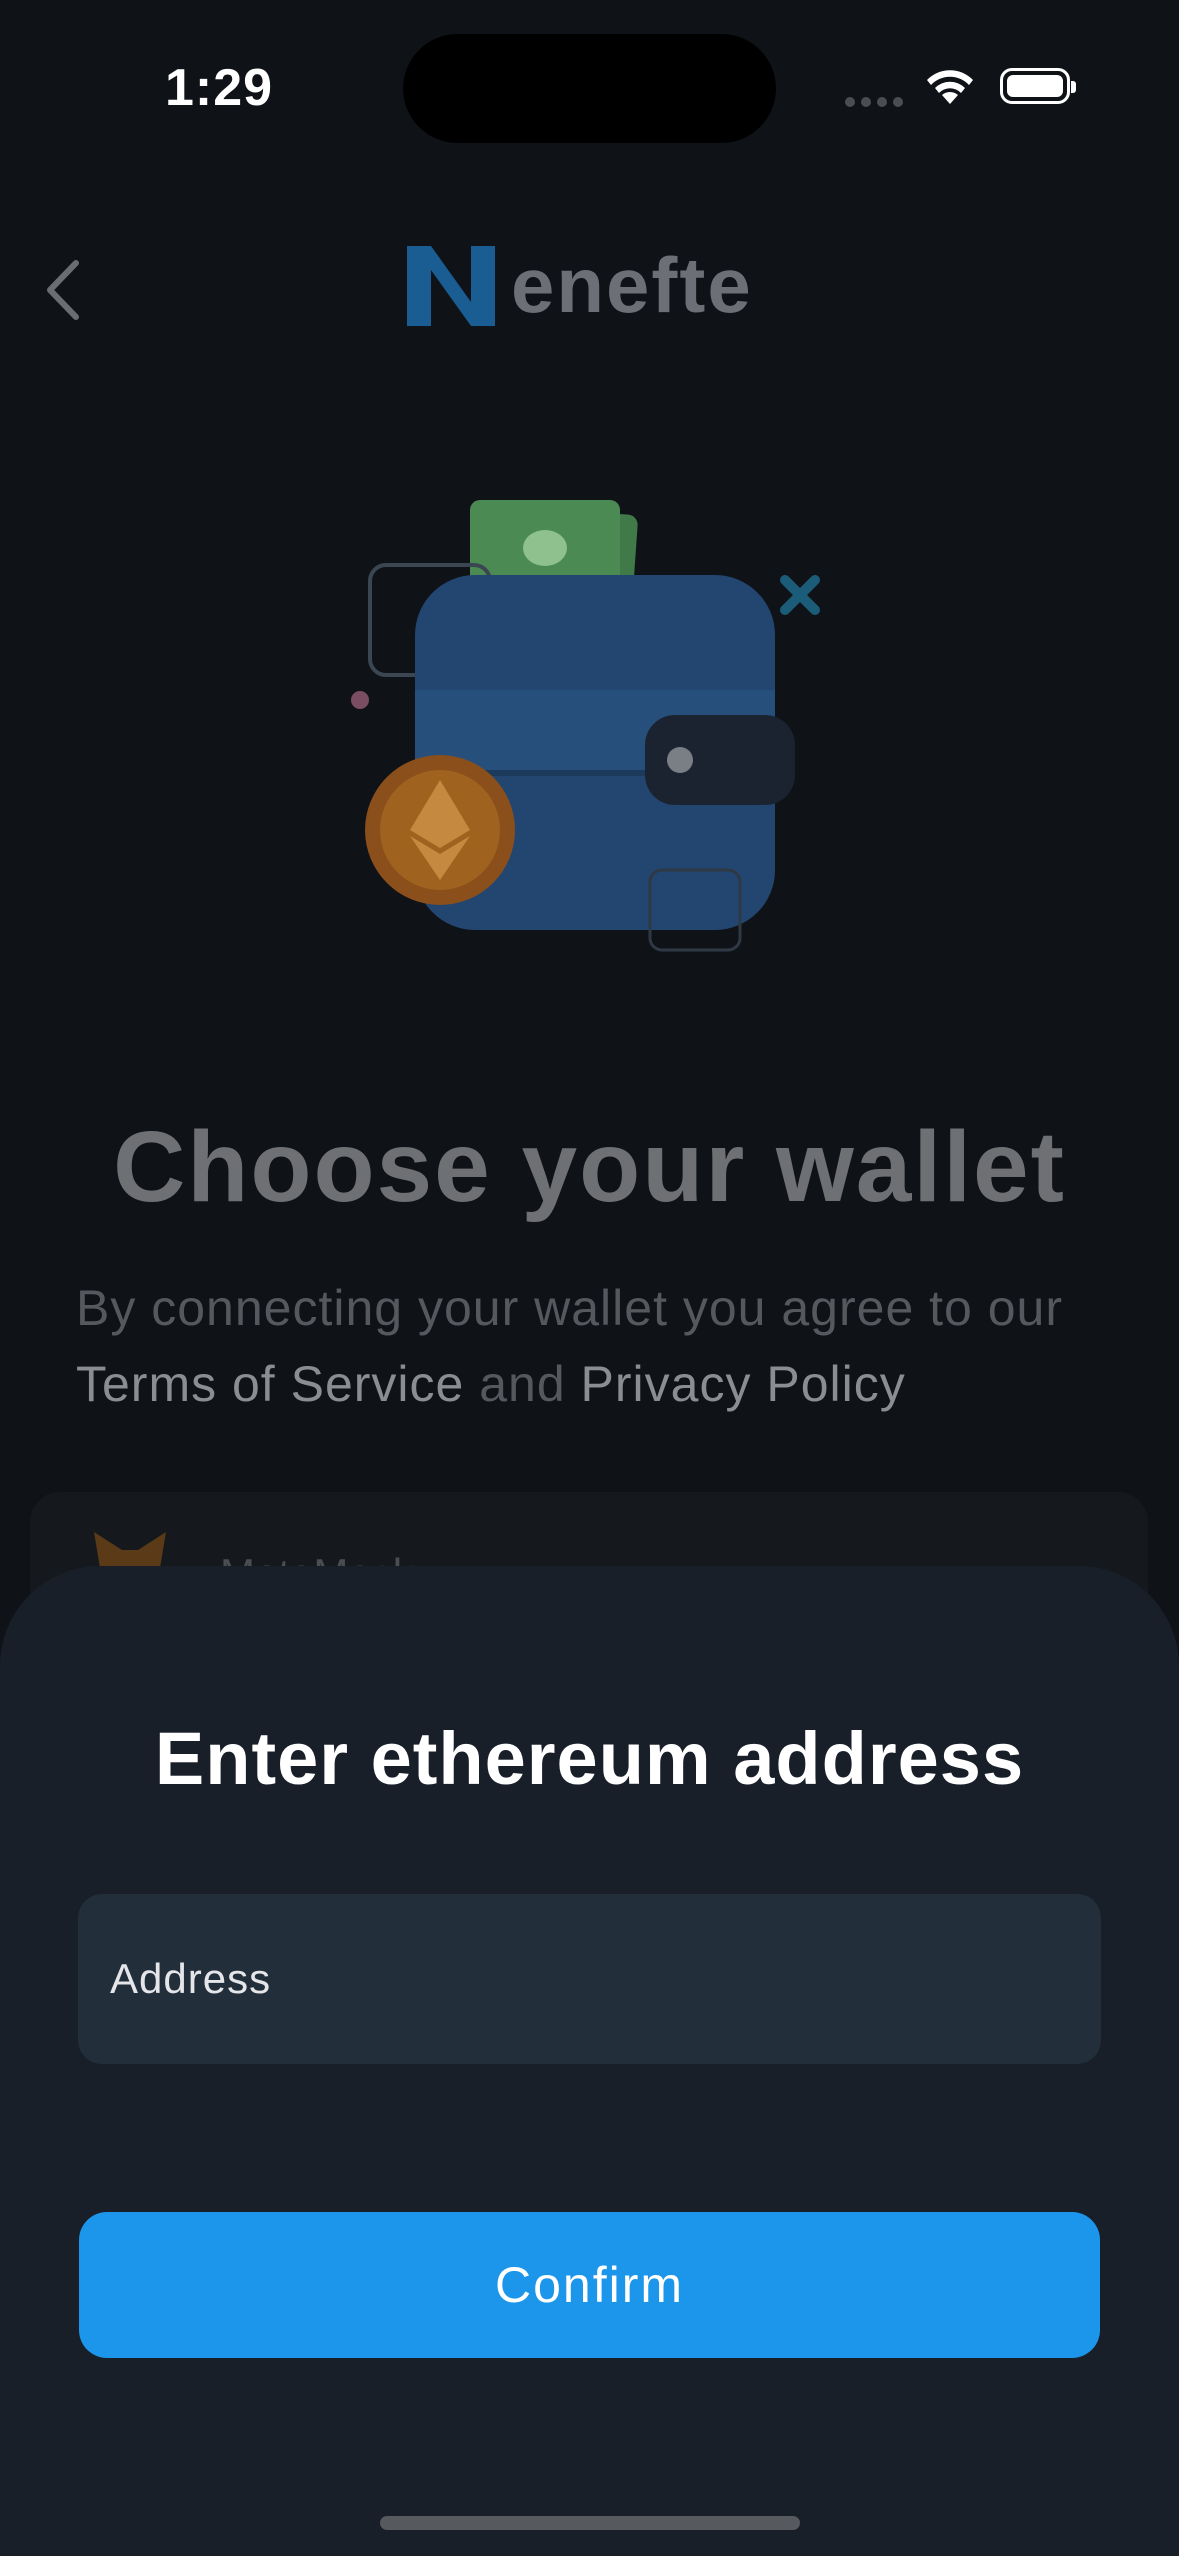 Image resolution: width=1179 pixels, height=2556 pixels. Describe the element at coordinates (589, 1979) in the screenshot. I see `address-input` at that location.